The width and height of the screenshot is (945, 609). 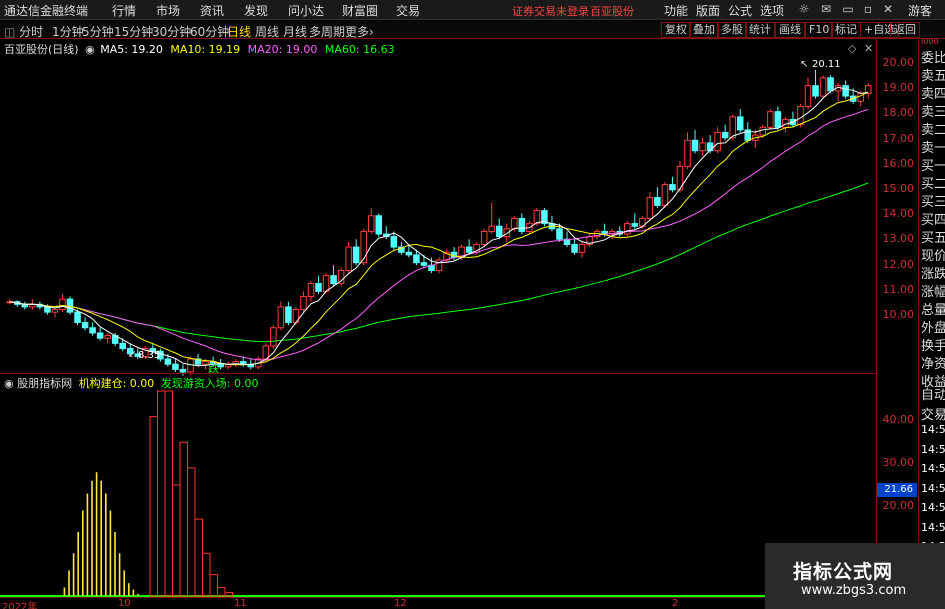 I want to click on menu-layout: 版面, so click(x=708, y=10).